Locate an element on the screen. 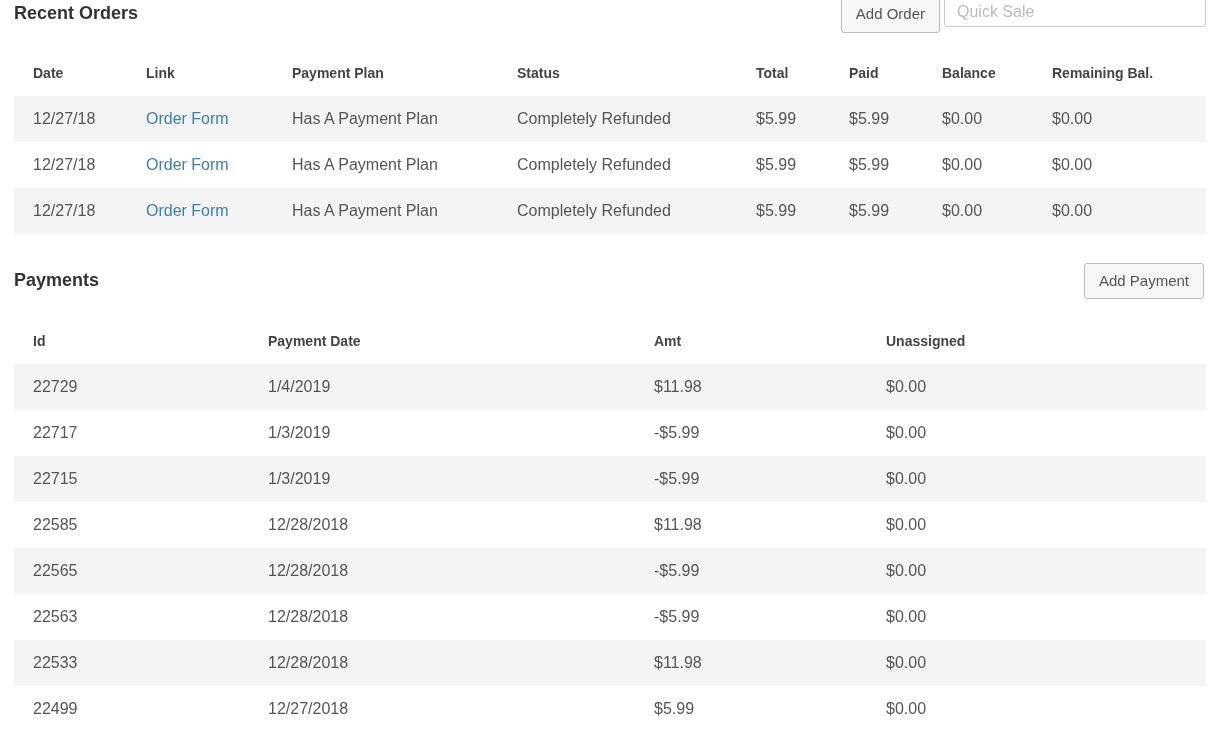  column-header: Id is located at coordinates (39, 340).